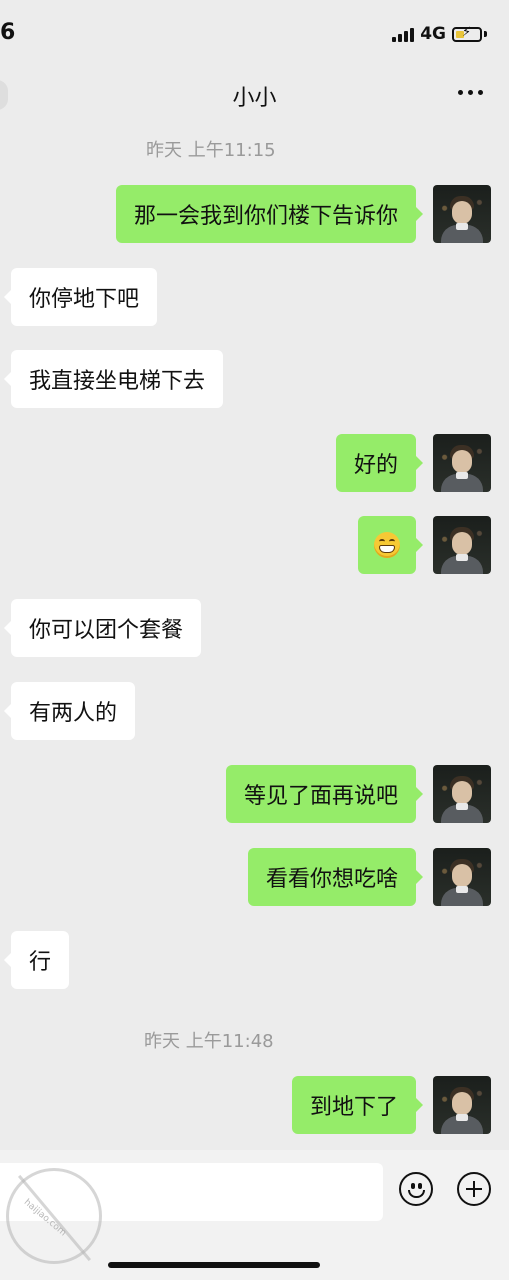 Image resolution: width=509 pixels, height=1280 pixels. Describe the element at coordinates (485, 34) in the screenshot. I see `battery-cap` at that location.